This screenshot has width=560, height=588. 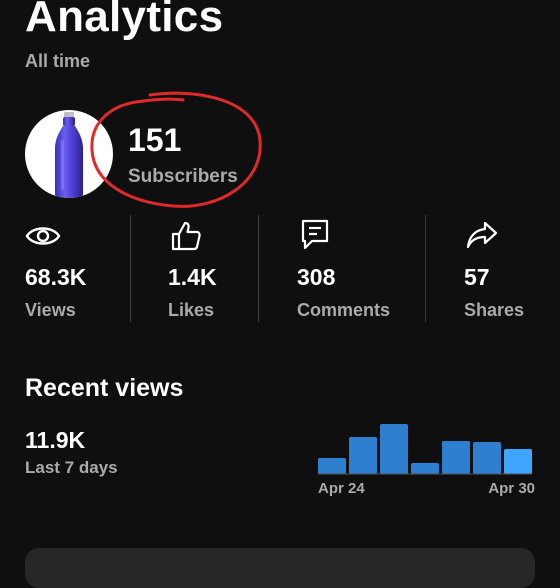 I want to click on subscriber-label: Subscribers, so click(x=183, y=176).